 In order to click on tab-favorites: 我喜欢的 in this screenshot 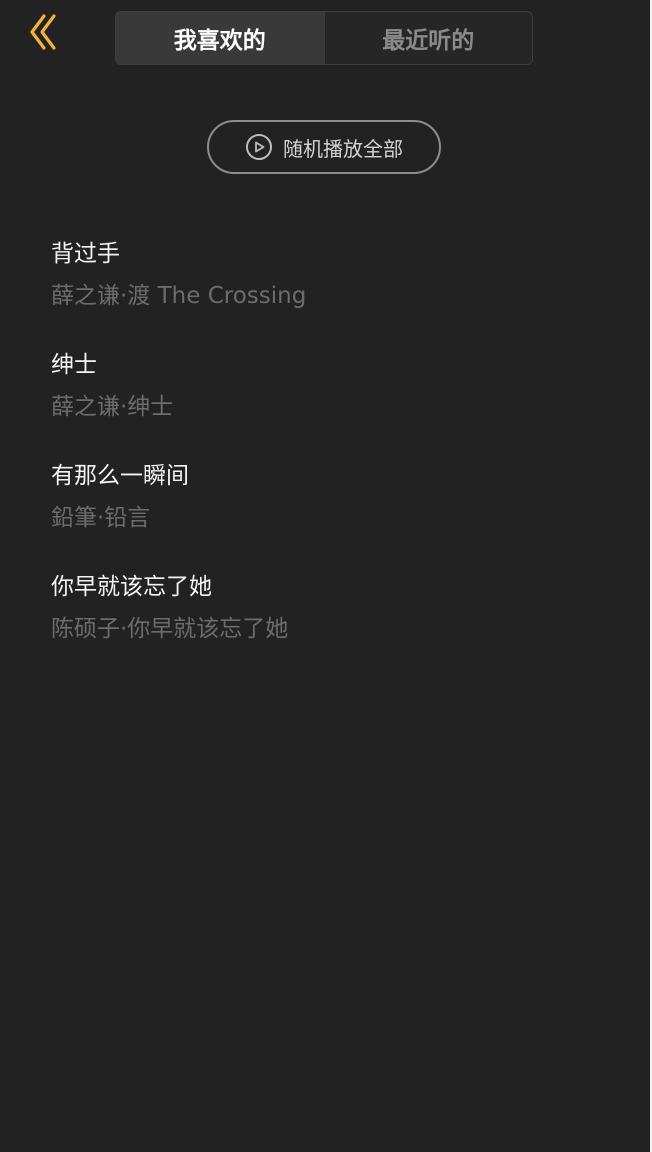, I will do `click(220, 38)`.